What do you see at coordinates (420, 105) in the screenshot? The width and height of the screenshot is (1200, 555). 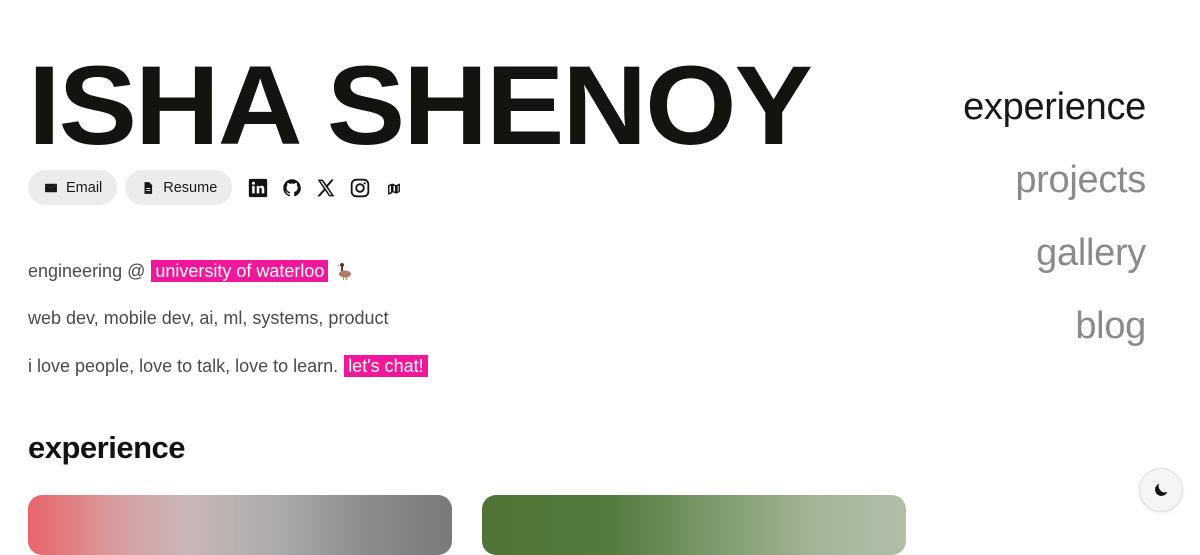 I see `page-title: ISHA SHENOY` at bounding box center [420, 105].